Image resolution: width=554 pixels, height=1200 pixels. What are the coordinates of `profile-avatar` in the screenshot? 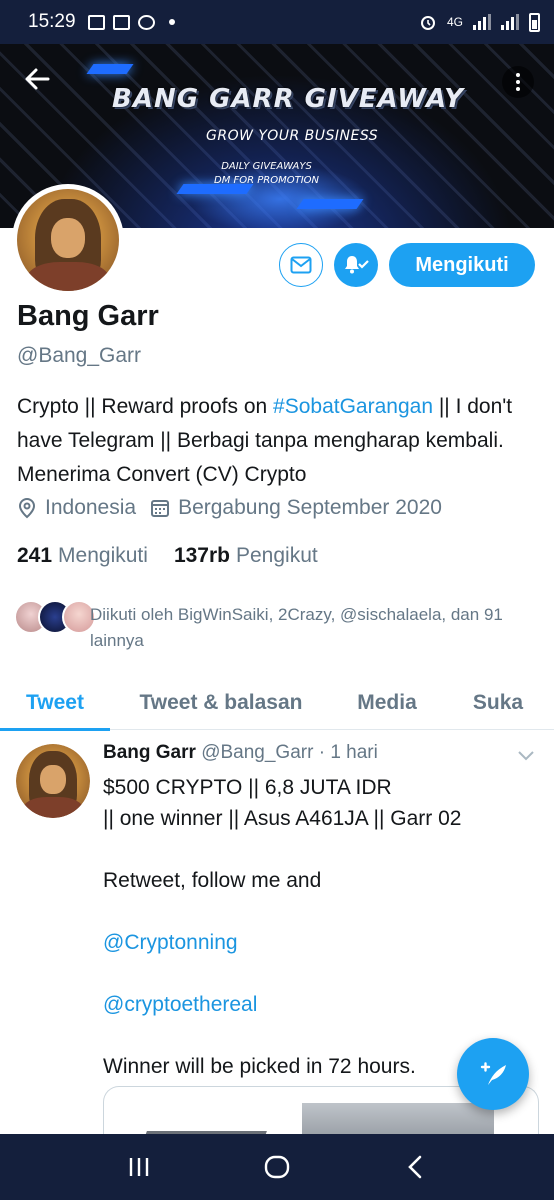 It's located at (68, 240).